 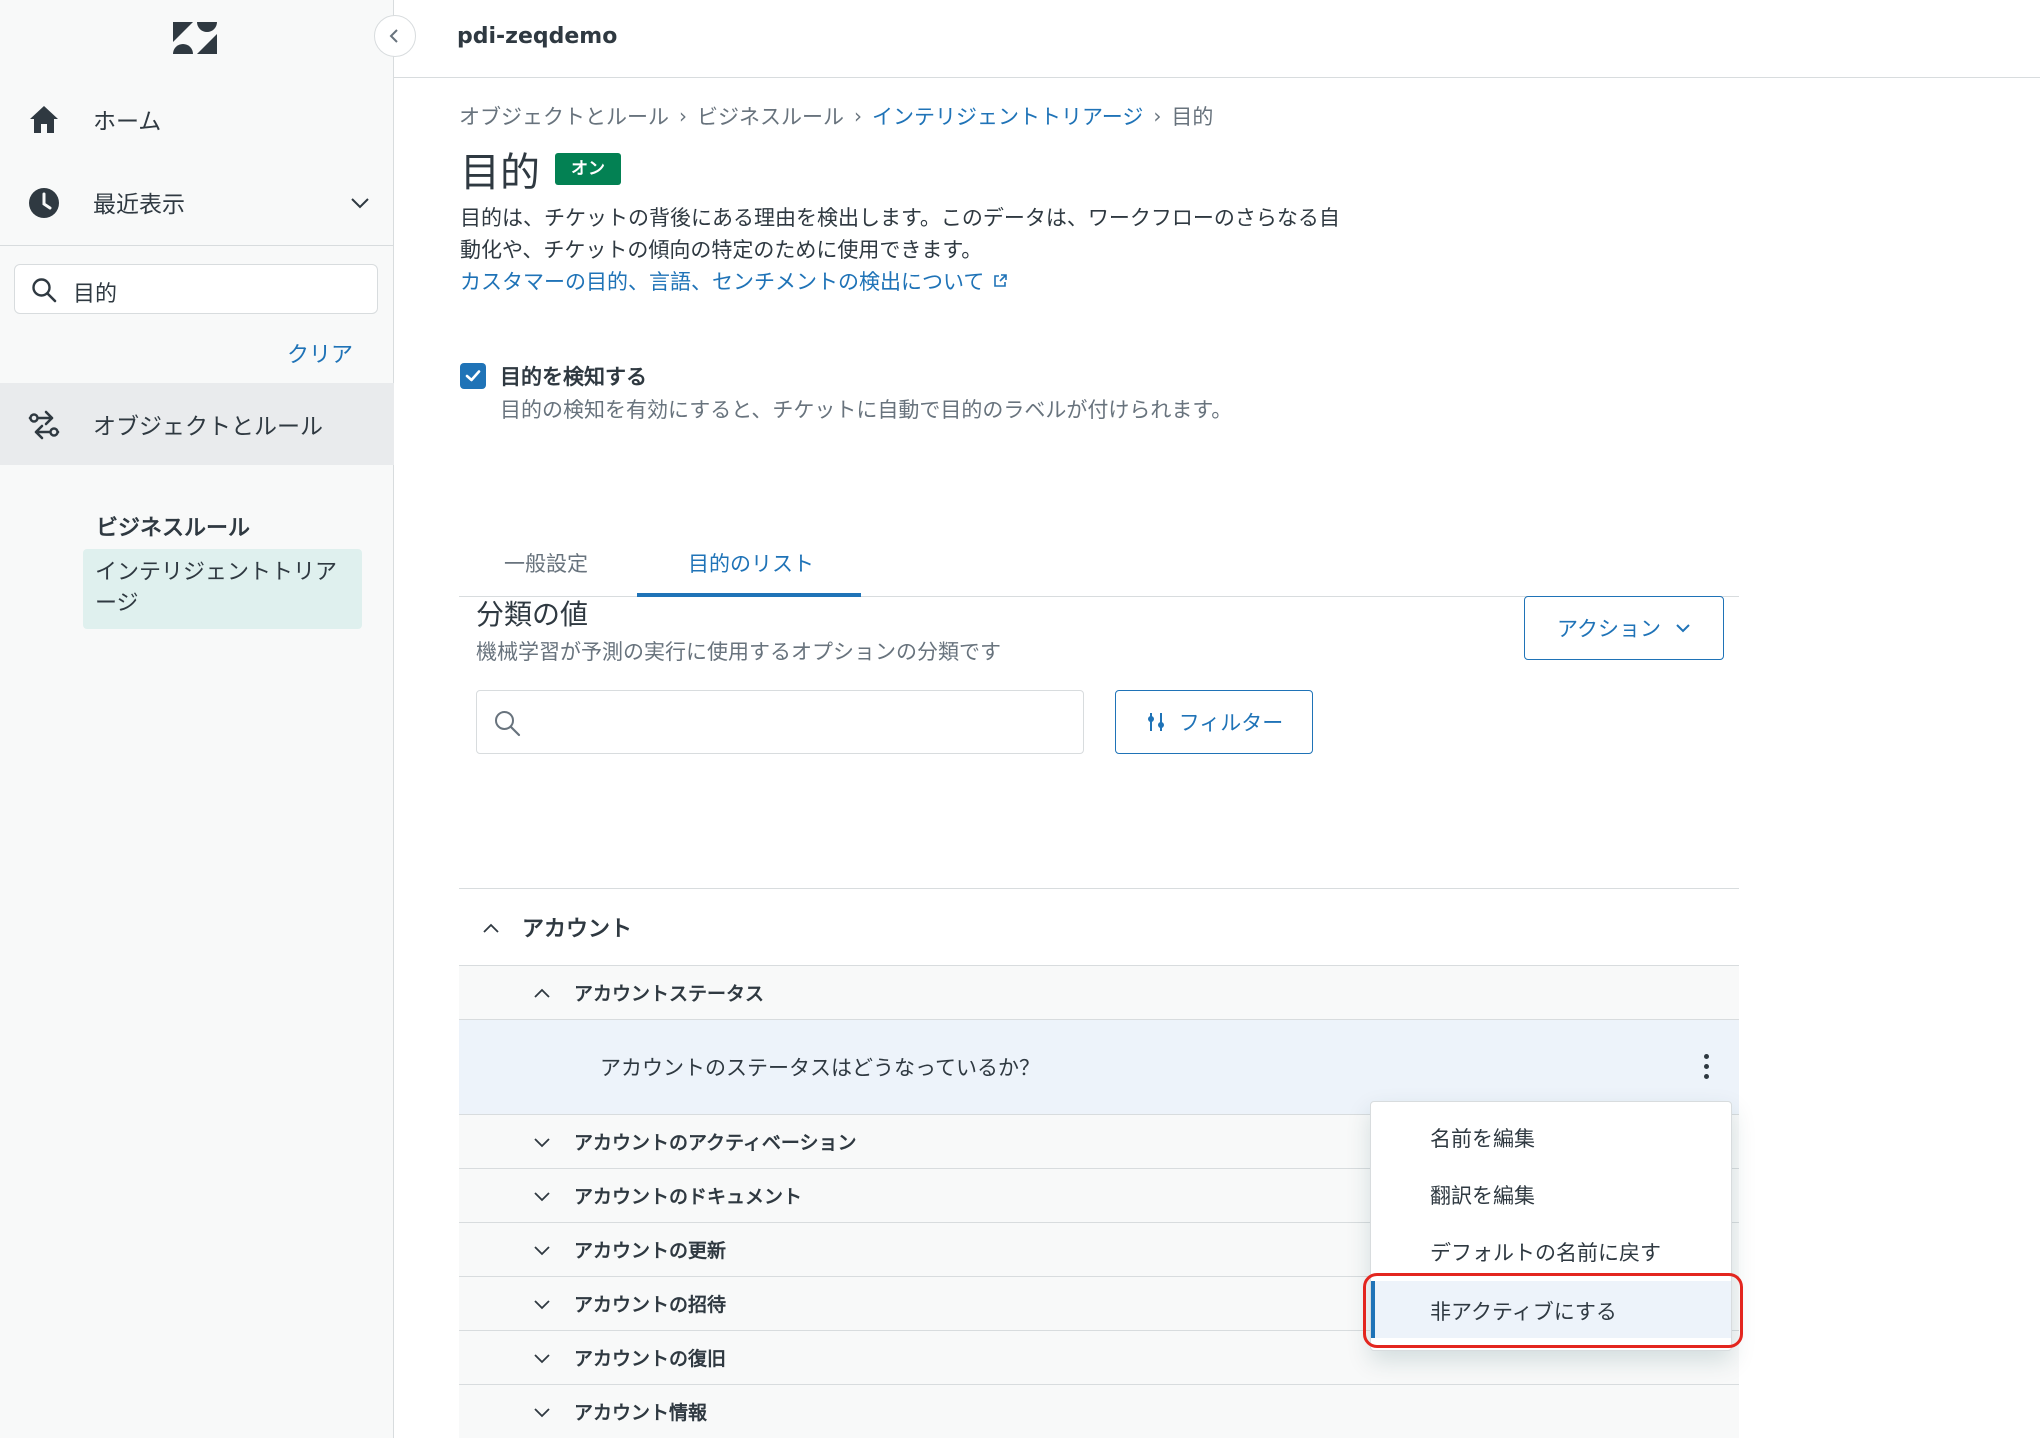 I want to click on learn-more-link: カスタマーの目的、言語、センチメントの検出について, so click(x=734, y=281).